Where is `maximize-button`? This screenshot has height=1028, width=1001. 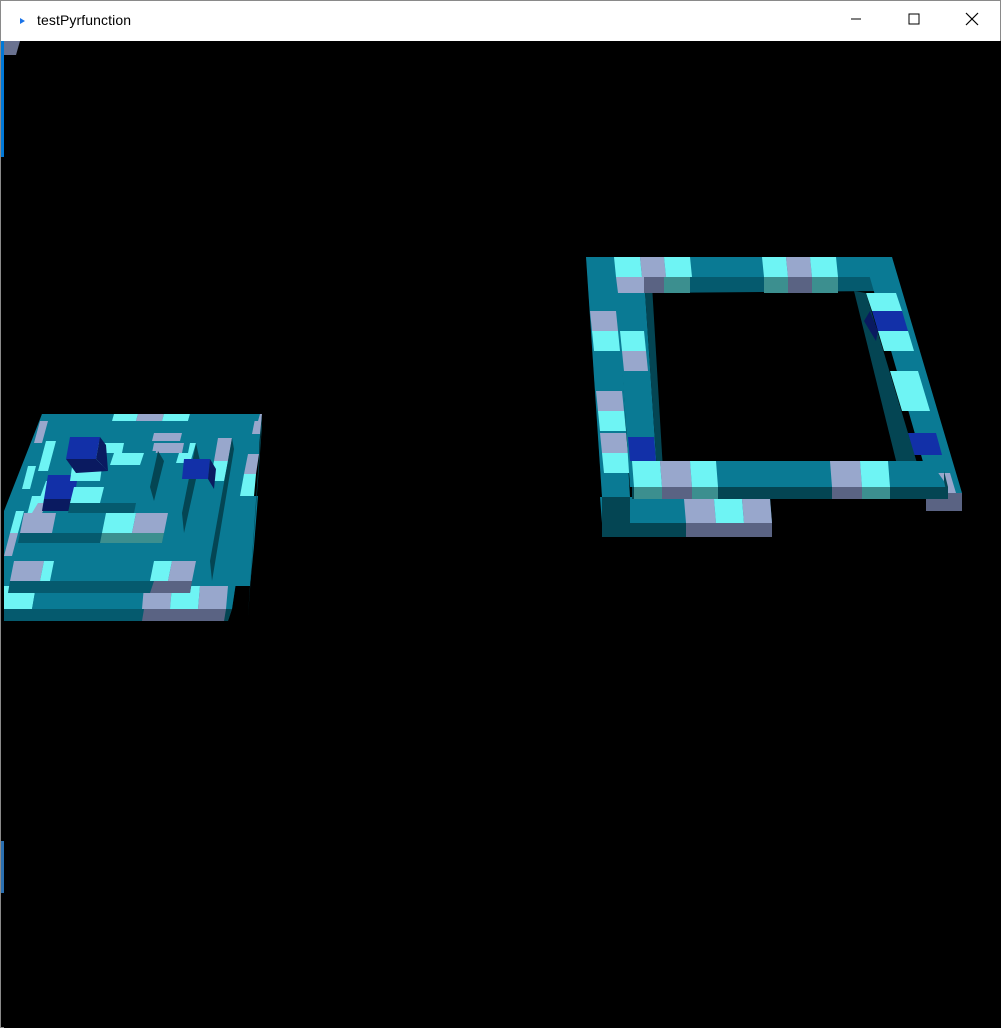
maximize-button is located at coordinates (914, 21).